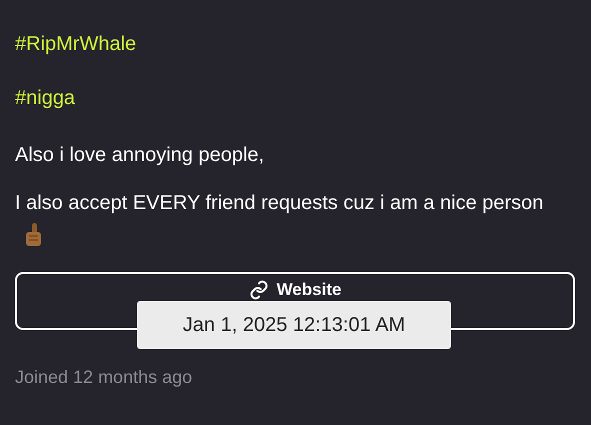  I want to click on bio-paragraph: Also i love annoying people,, so click(140, 155).